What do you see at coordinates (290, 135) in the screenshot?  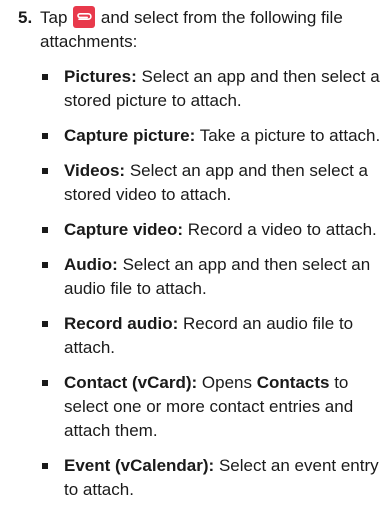 I see `option-description: Take a picture to attach.` at bounding box center [290, 135].